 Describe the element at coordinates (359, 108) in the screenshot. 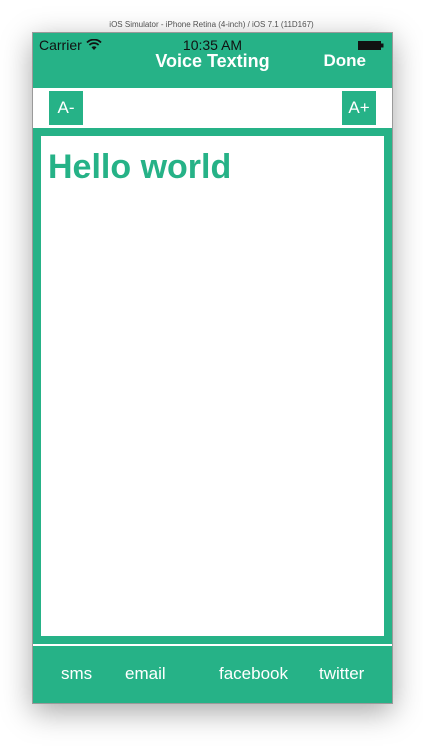

I see `increase-font-button: A+` at that location.